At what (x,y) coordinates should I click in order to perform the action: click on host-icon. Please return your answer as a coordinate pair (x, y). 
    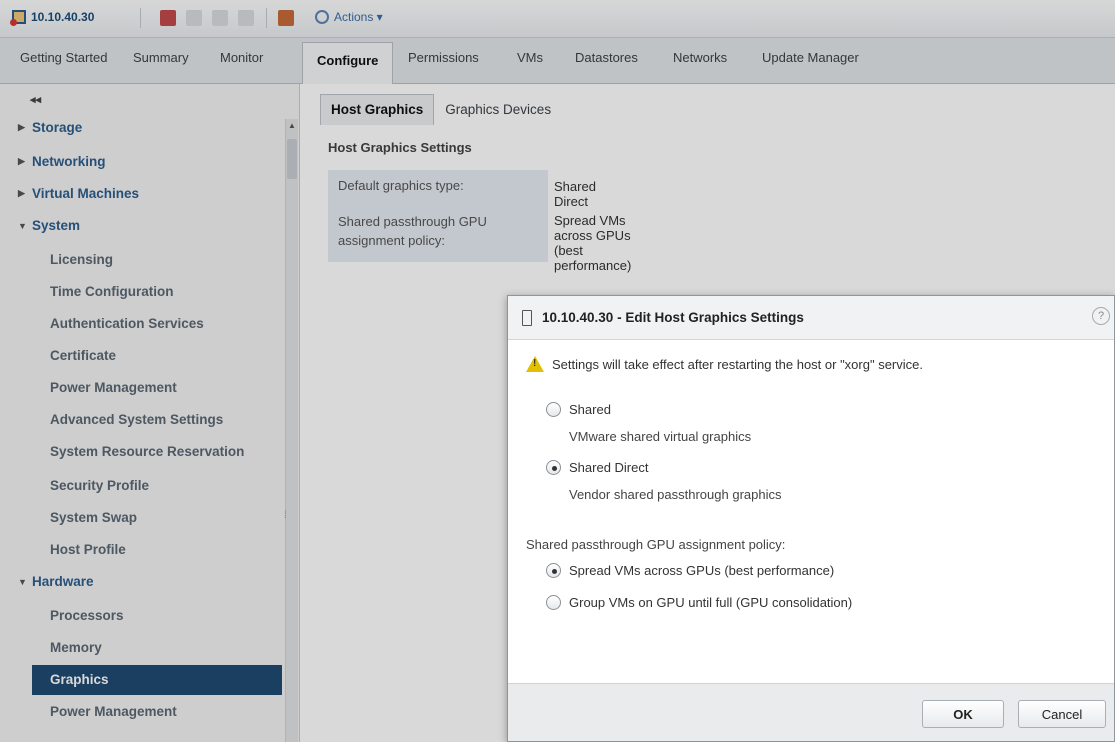
    Looking at the image, I should click on (18, 18).